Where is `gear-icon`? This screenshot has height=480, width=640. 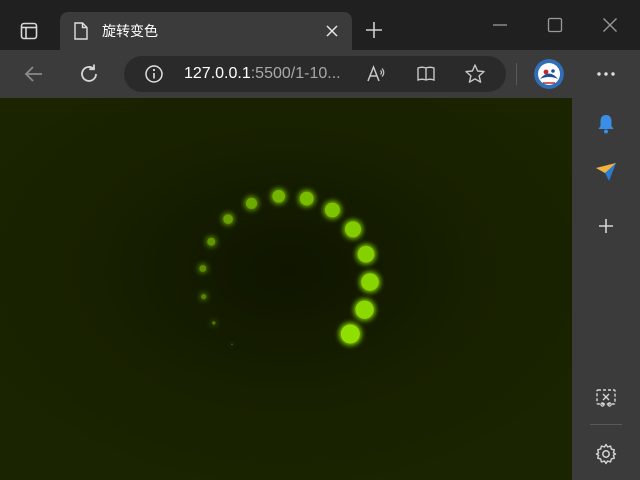
gear-icon is located at coordinates (606, 454).